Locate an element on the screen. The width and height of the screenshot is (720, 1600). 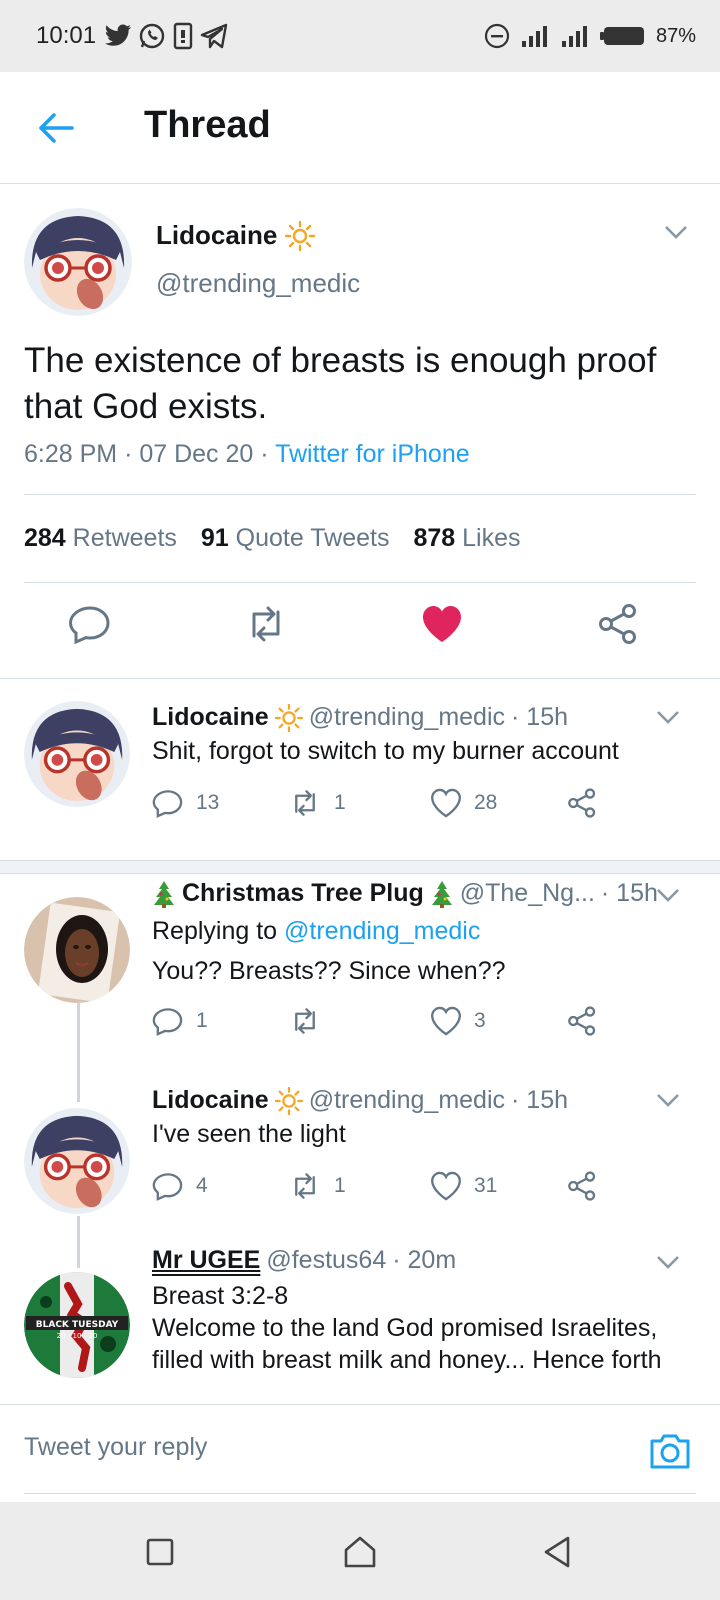
reply-header: Christmas Tree Plug @The_Ng... · 15h is located at coordinates (405, 893).